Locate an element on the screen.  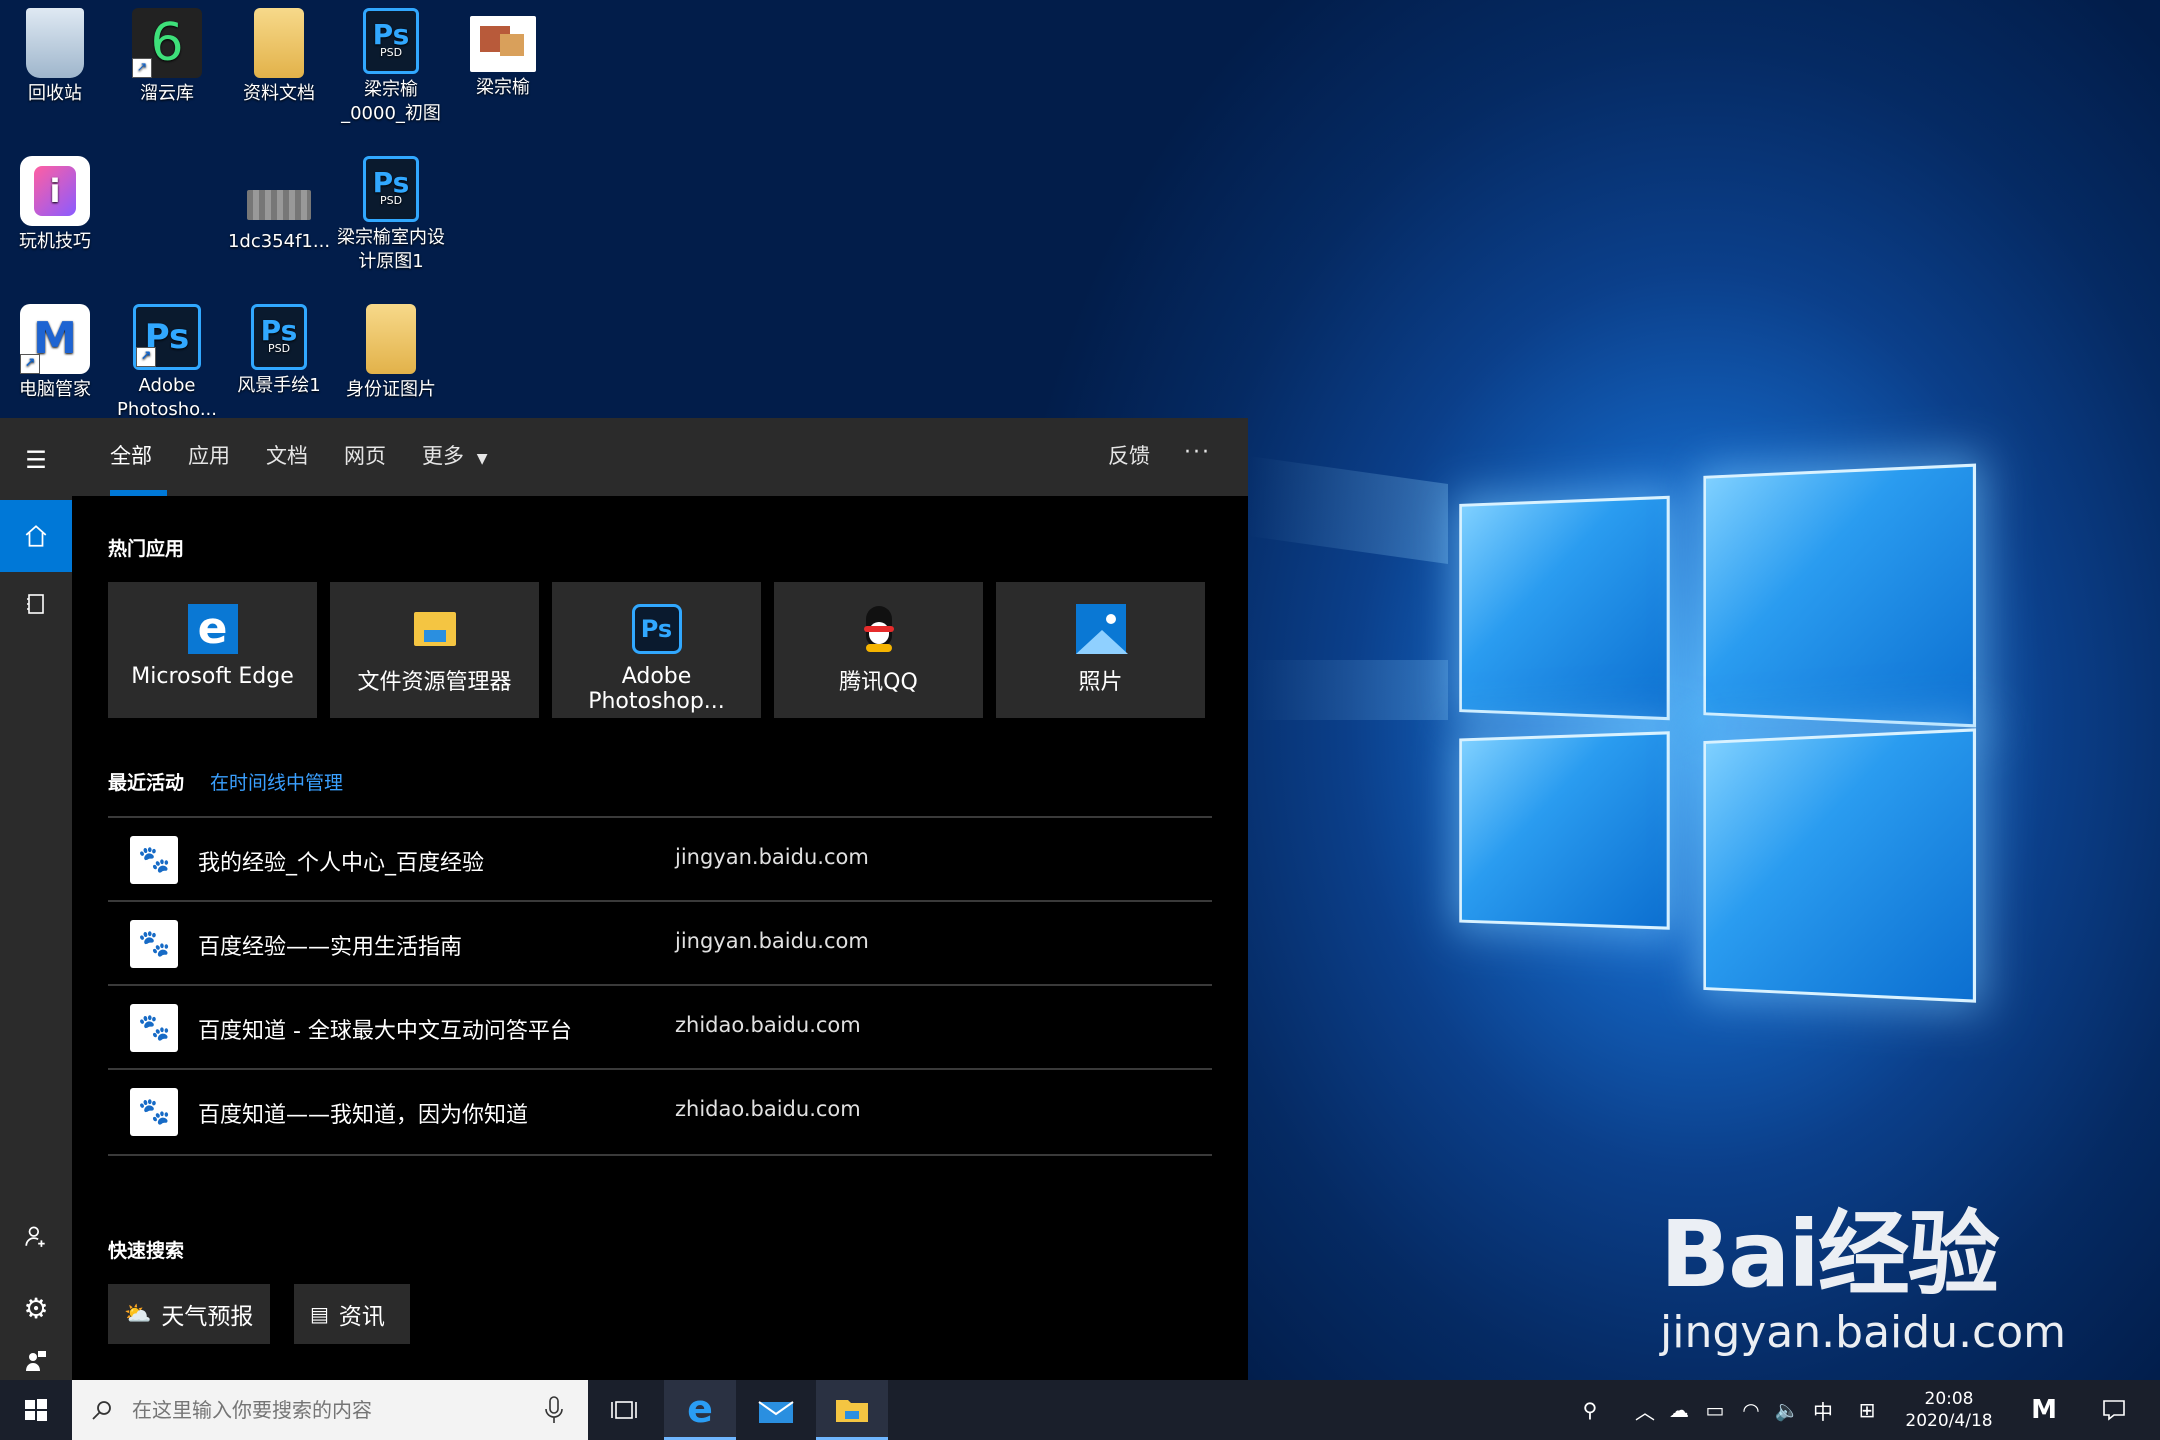
search-input is located at coordinates (322, 1410).